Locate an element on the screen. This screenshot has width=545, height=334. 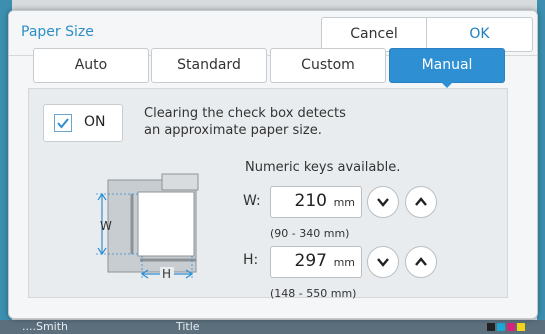
width-range: (90 - 340 mm) is located at coordinates (310, 233).